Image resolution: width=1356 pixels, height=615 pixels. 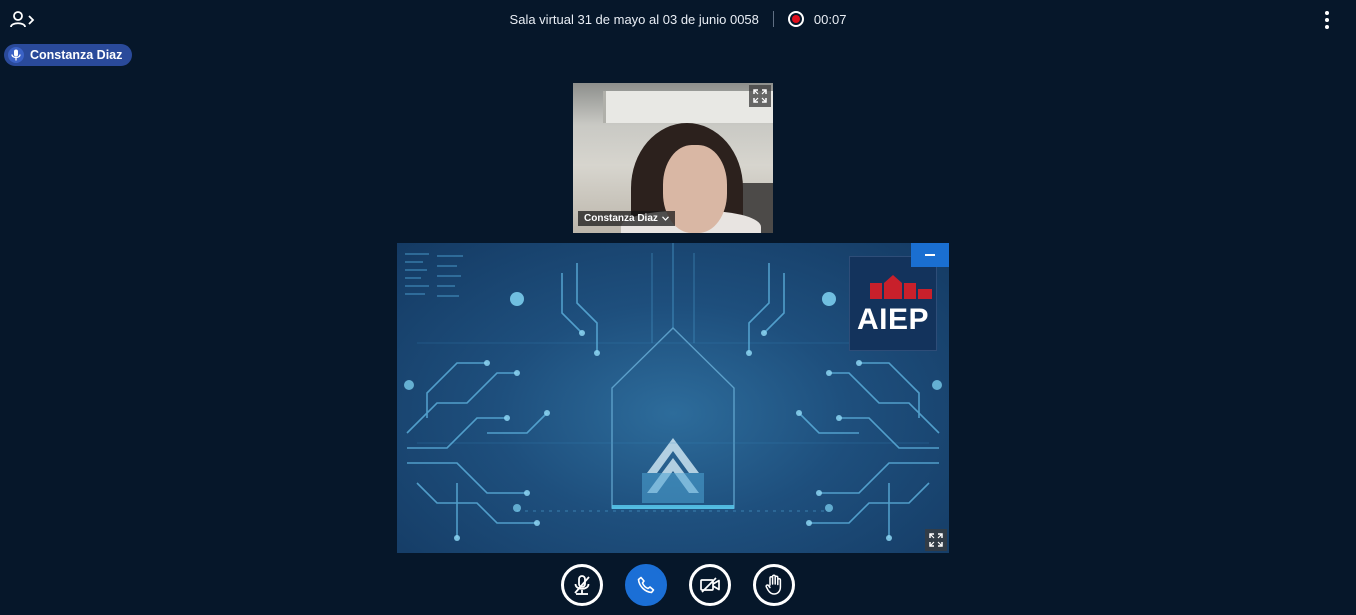 I want to click on recording-indicator: 00:07, so click(x=817, y=19).